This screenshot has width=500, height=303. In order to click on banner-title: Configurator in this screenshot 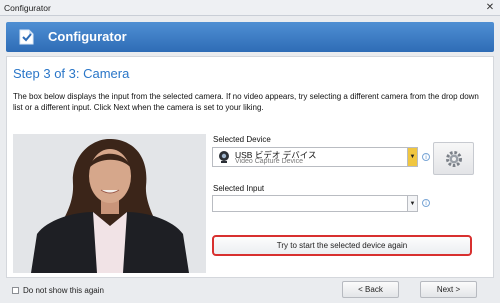, I will do `click(87, 36)`.